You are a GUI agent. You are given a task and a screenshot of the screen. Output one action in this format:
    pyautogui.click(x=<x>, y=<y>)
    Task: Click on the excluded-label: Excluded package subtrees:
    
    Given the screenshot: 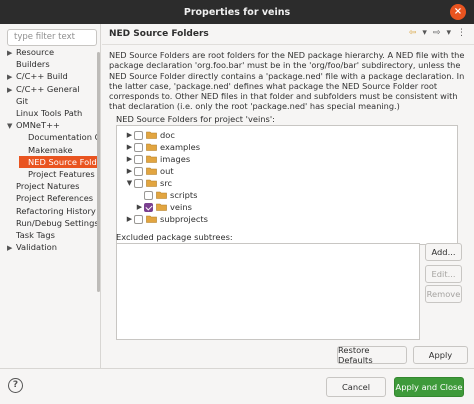 What is the action you would take?
    pyautogui.click(x=174, y=237)
    